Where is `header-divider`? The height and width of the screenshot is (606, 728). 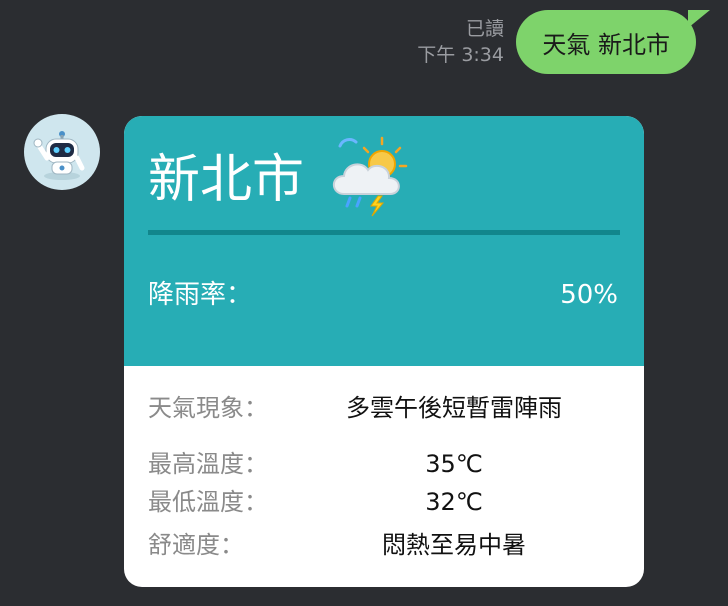 header-divider is located at coordinates (384, 232).